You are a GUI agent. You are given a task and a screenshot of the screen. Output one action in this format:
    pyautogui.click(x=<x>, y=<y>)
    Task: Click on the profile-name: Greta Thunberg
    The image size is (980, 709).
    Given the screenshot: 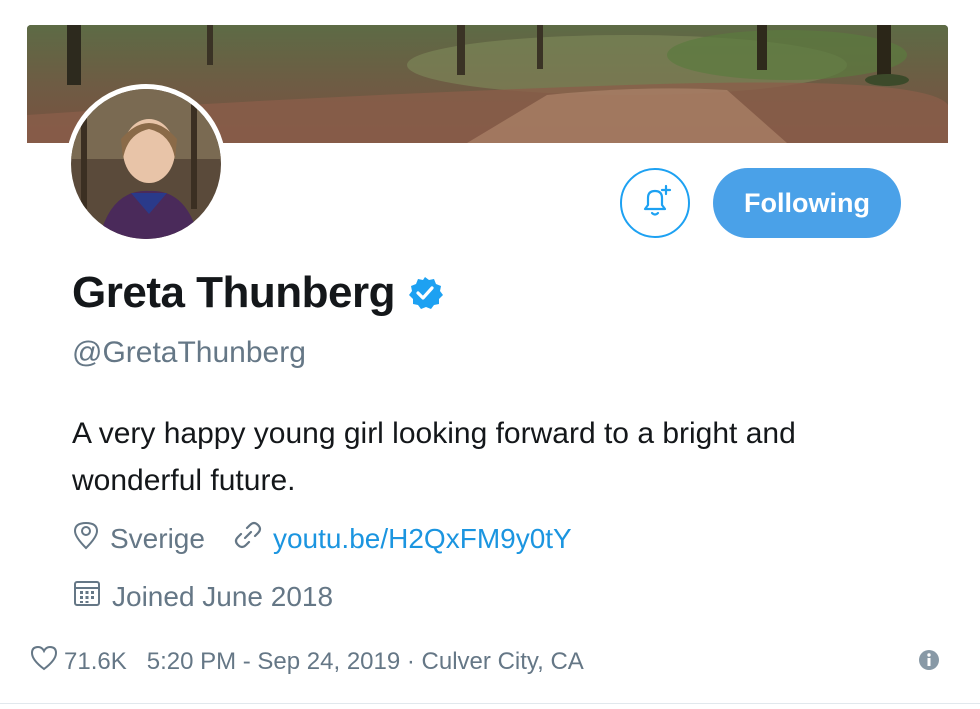 What is the action you would take?
    pyautogui.click(x=234, y=292)
    